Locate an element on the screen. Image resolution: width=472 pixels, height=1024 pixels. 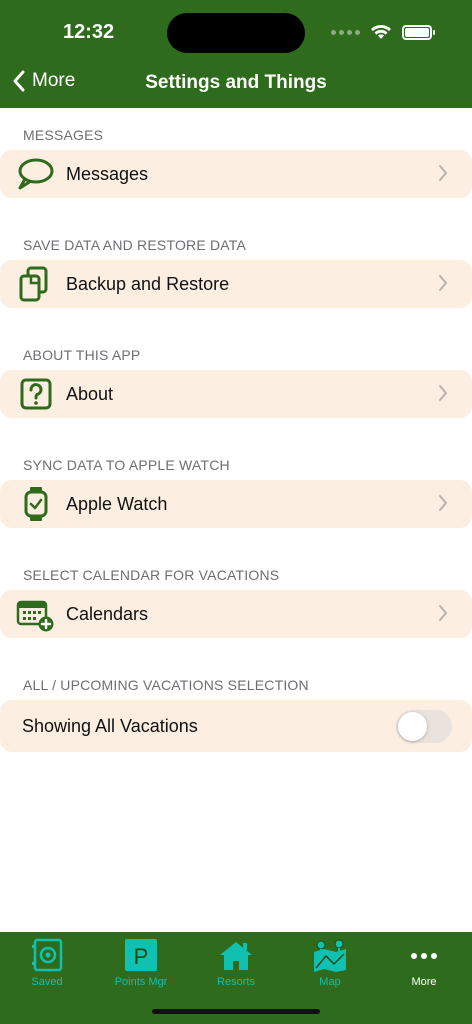
tab-saved-label: Saved is located at coordinates (47, 982).